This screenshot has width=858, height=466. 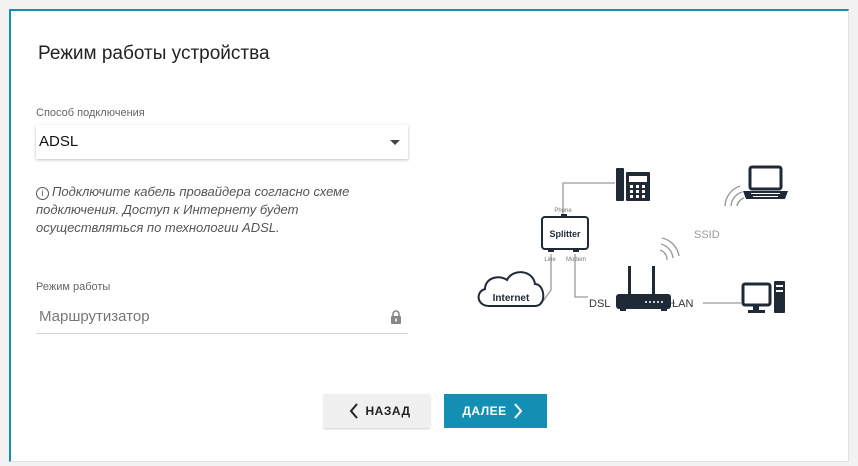 I want to click on line-port-label: Line, so click(x=550, y=260).